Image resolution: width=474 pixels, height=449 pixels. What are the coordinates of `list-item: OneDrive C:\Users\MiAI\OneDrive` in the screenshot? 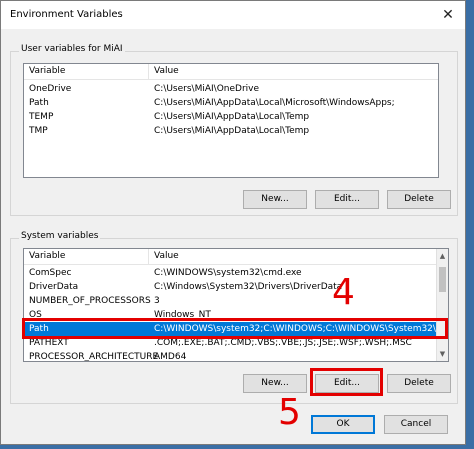 It's located at (231, 89).